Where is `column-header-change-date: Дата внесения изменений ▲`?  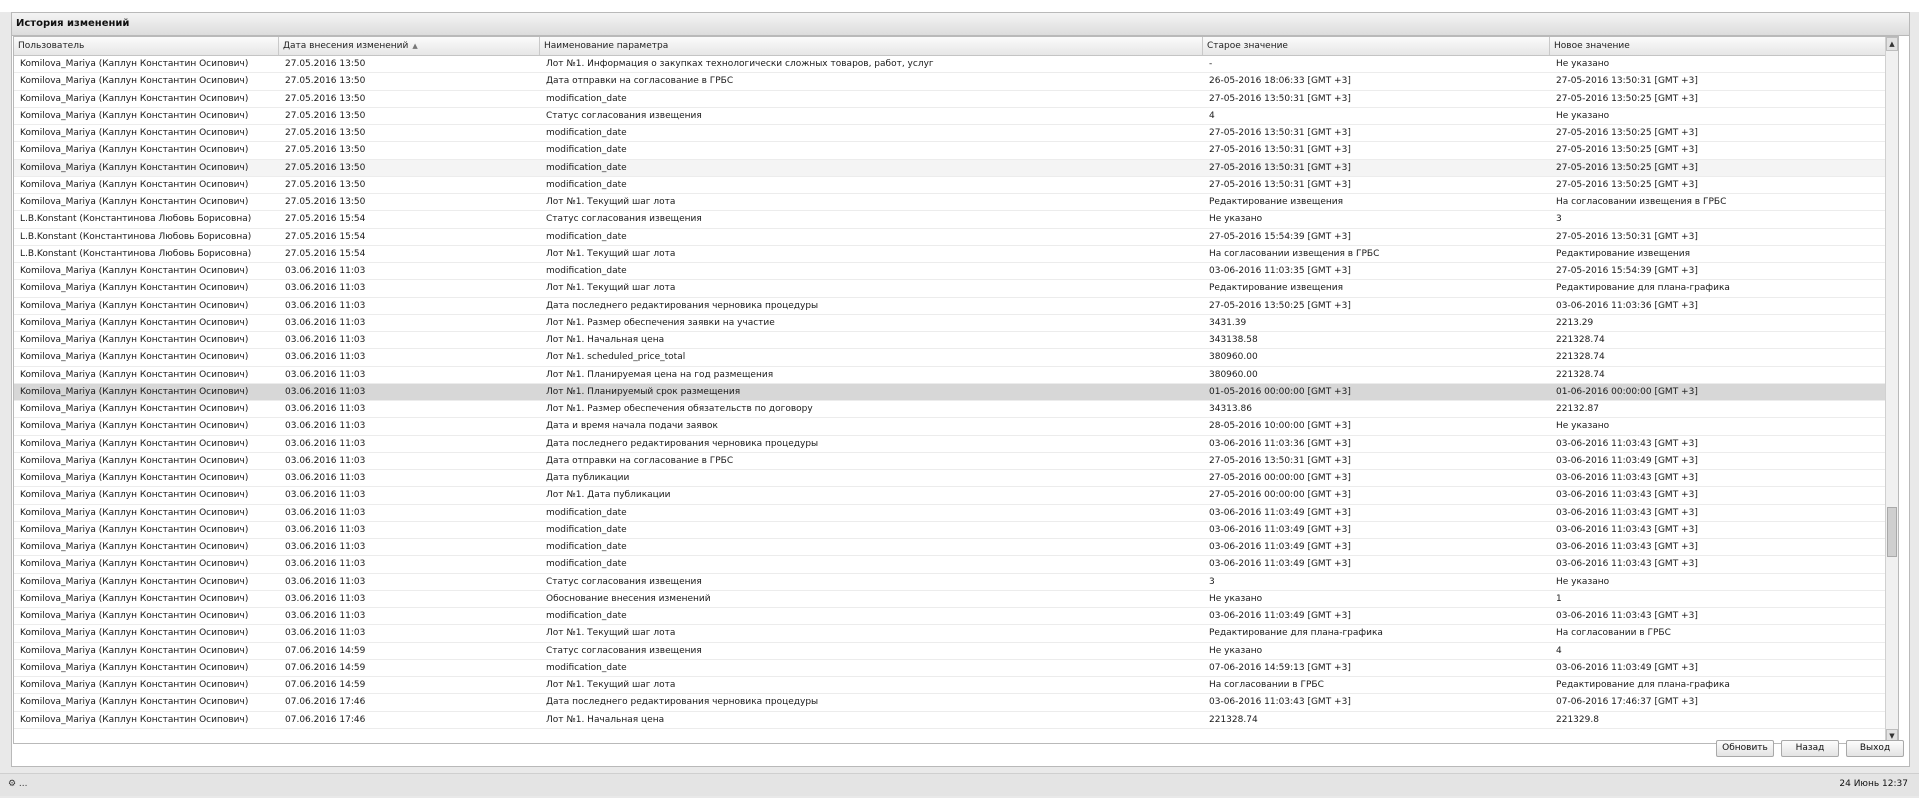
column-header-change-date: Дата внесения изменений ▲ is located at coordinates (409, 46).